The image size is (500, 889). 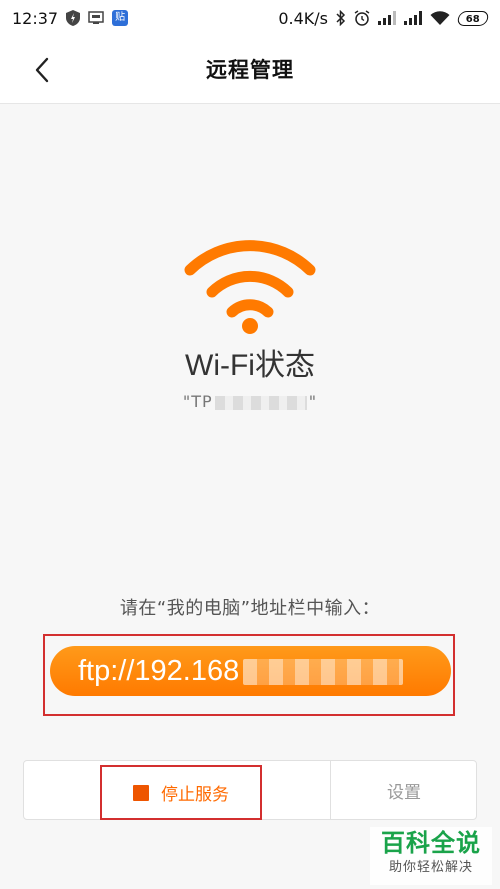 I want to click on settings-button: 设置, so click(x=404, y=790).